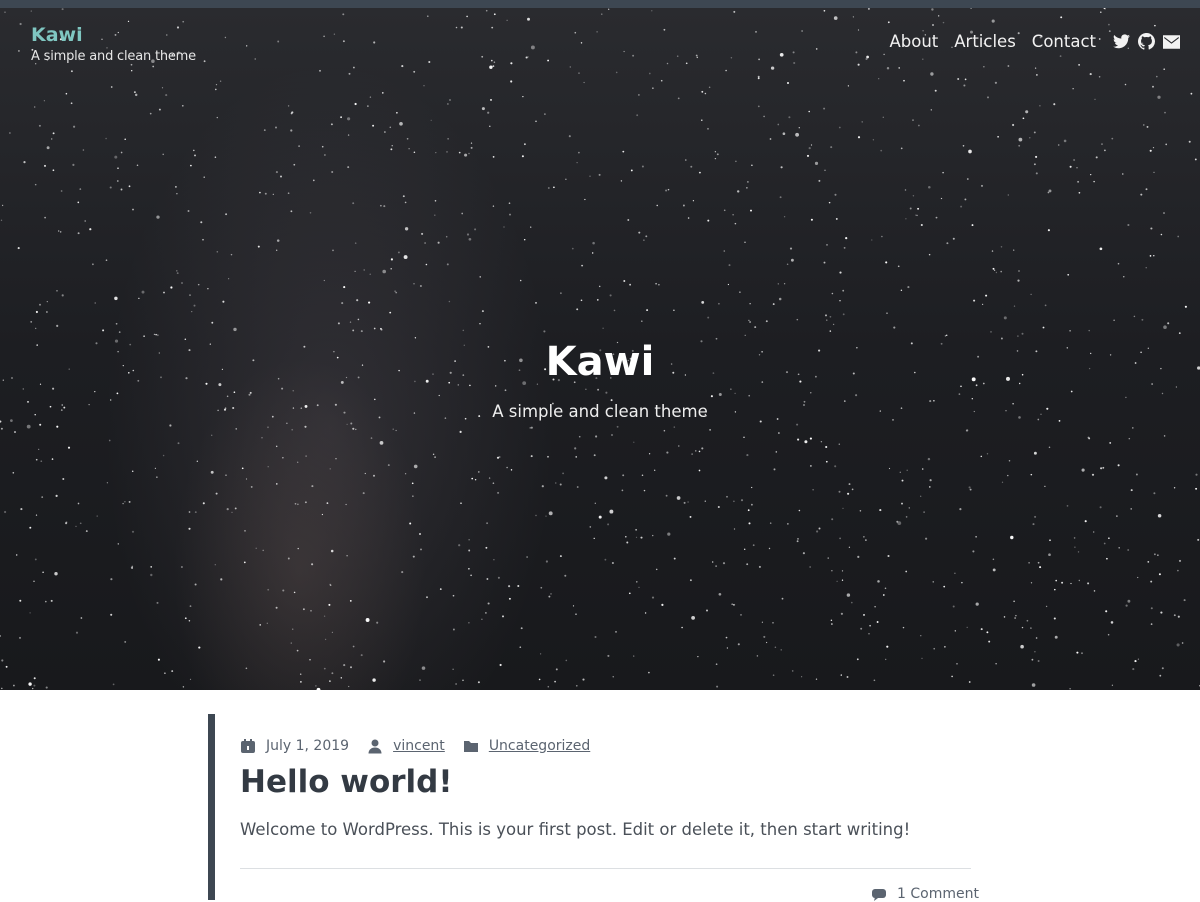  I want to click on site-title-link: Kawi, so click(113, 35).